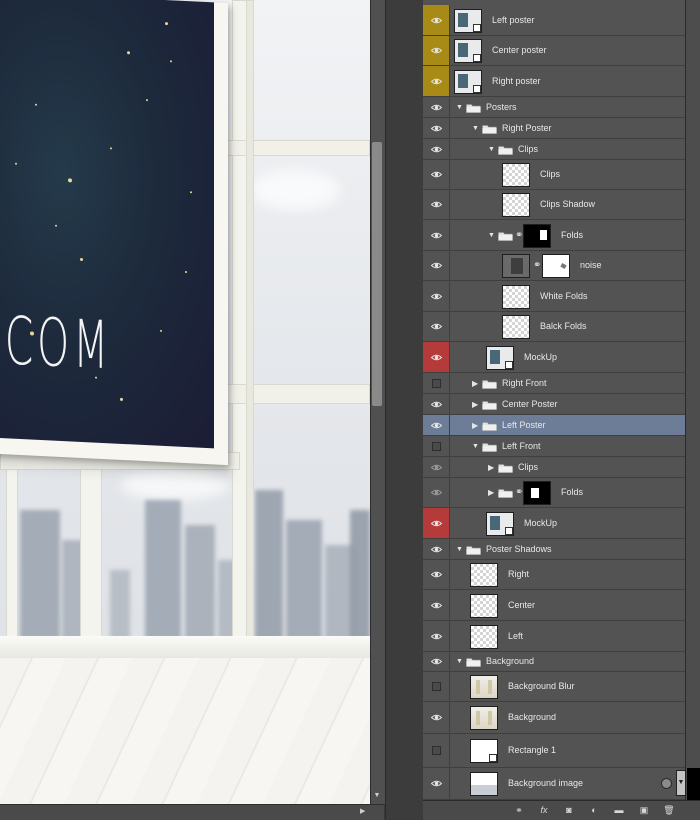 Image resolution: width=700 pixels, height=820 pixels. Describe the element at coordinates (530, 404) in the screenshot. I see `layer-name: Center Poster` at that location.